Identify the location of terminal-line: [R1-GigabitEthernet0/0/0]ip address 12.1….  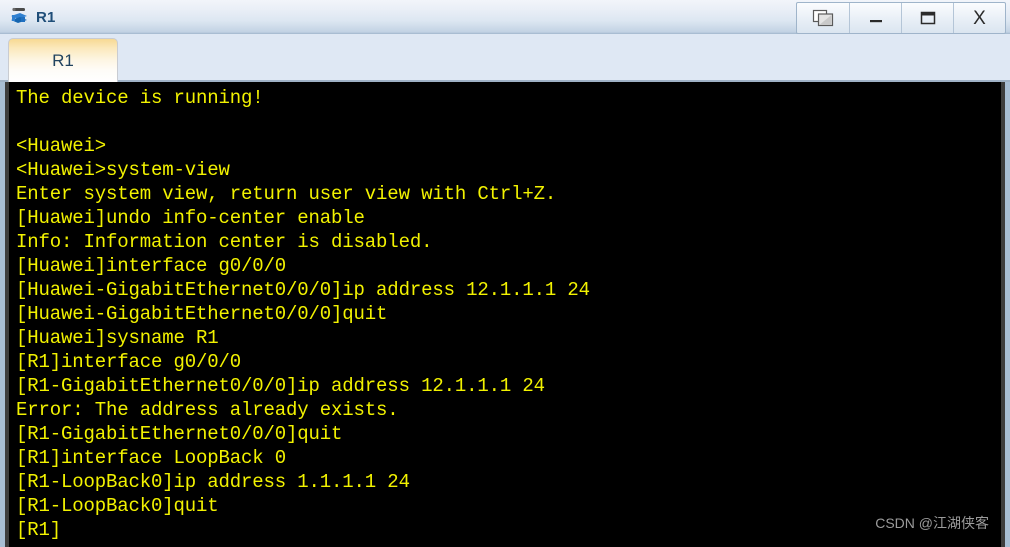
(280, 386).